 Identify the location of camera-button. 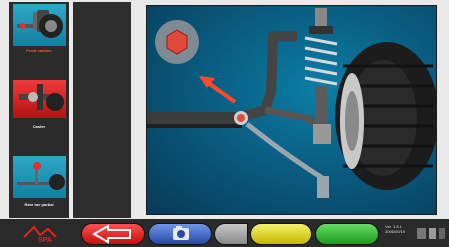
(180, 234).